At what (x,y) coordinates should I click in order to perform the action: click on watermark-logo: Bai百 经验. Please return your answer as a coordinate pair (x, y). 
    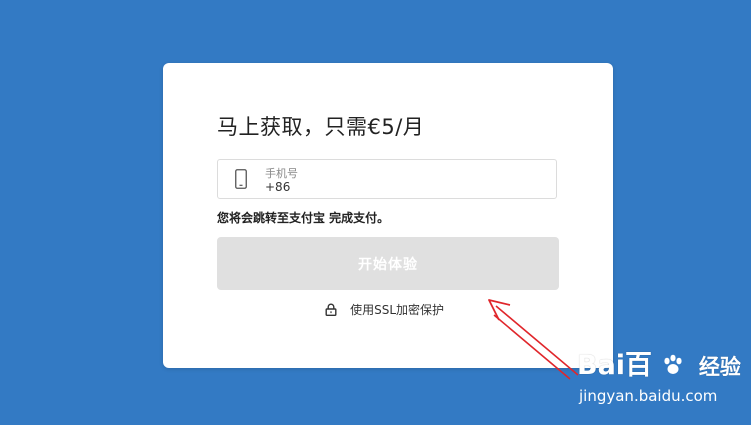
    Looking at the image, I should click on (659, 362).